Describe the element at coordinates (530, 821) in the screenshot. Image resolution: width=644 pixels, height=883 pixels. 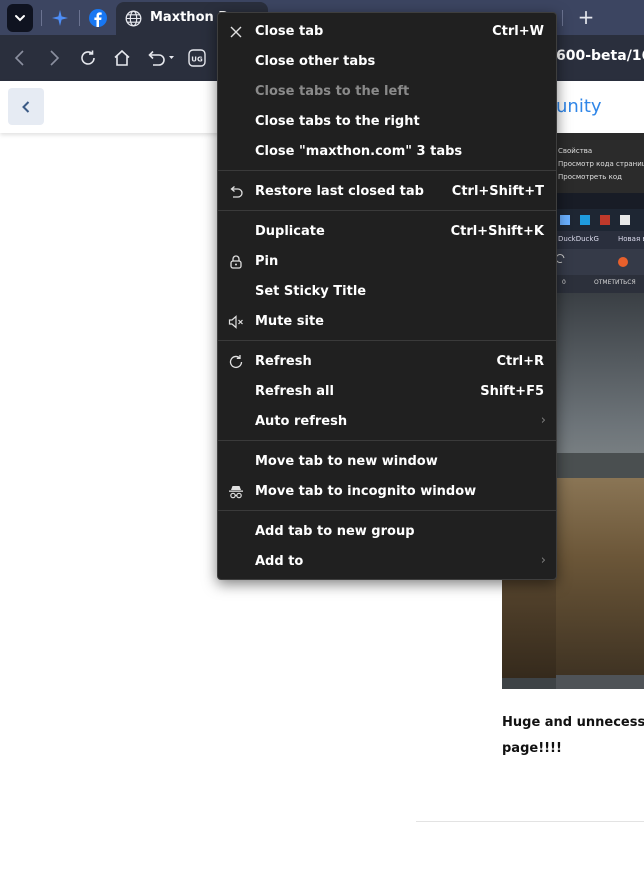
I see `content-divider` at that location.